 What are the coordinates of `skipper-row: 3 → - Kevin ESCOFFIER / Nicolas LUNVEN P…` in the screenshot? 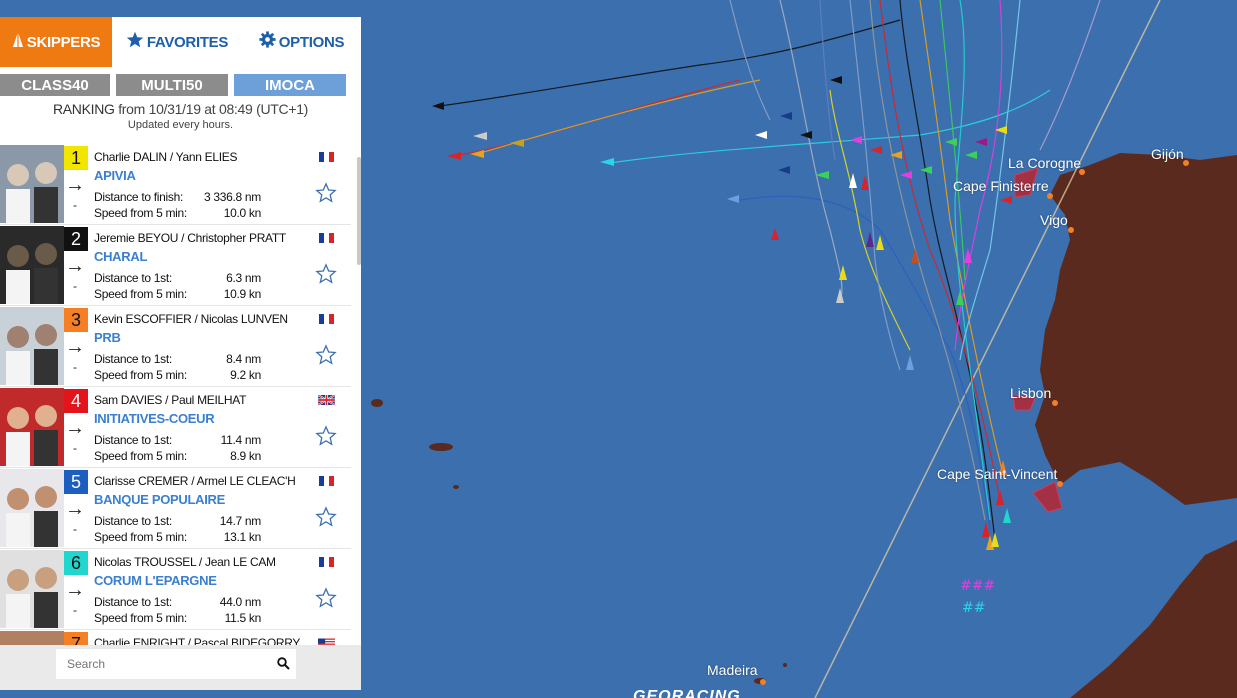 It's located at (175, 346).